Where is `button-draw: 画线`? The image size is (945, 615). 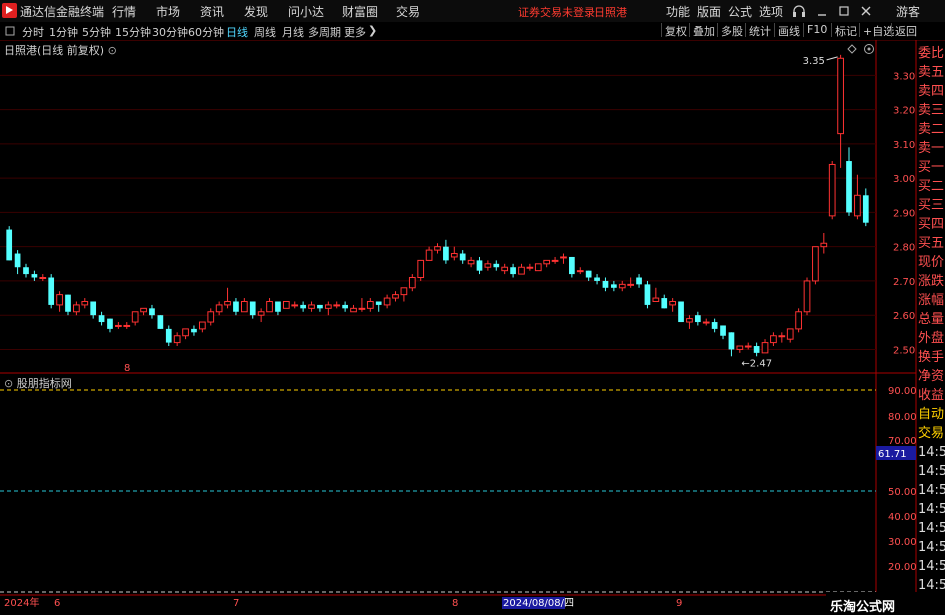
button-draw: 画线 is located at coordinates (787, 30).